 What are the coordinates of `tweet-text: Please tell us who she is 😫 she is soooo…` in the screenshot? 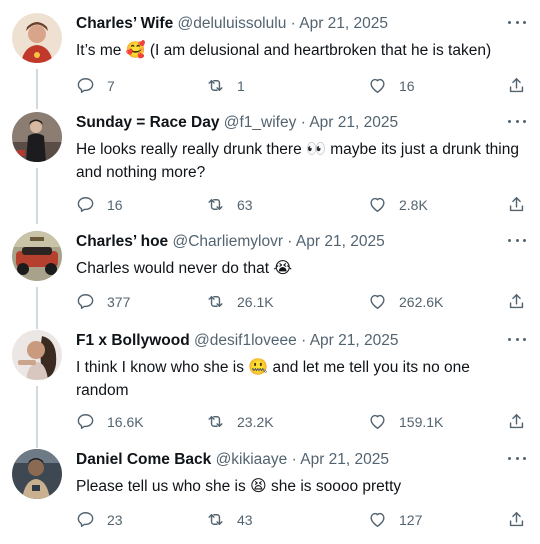 It's located at (239, 485).